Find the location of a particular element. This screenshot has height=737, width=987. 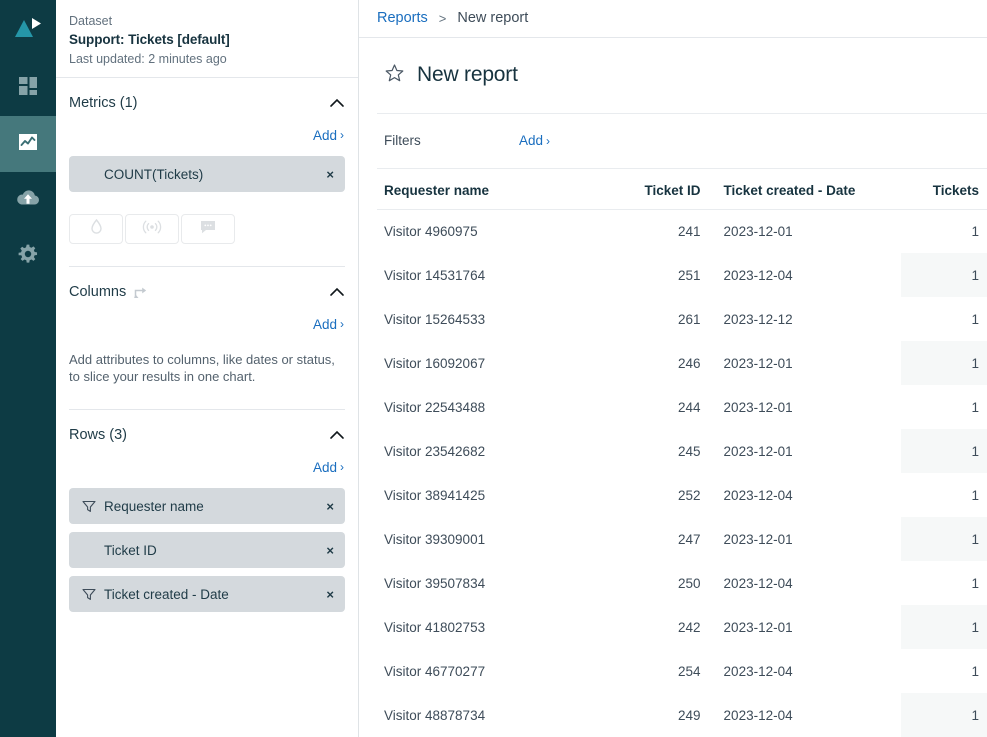

signal-button is located at coordinates (152, 229).